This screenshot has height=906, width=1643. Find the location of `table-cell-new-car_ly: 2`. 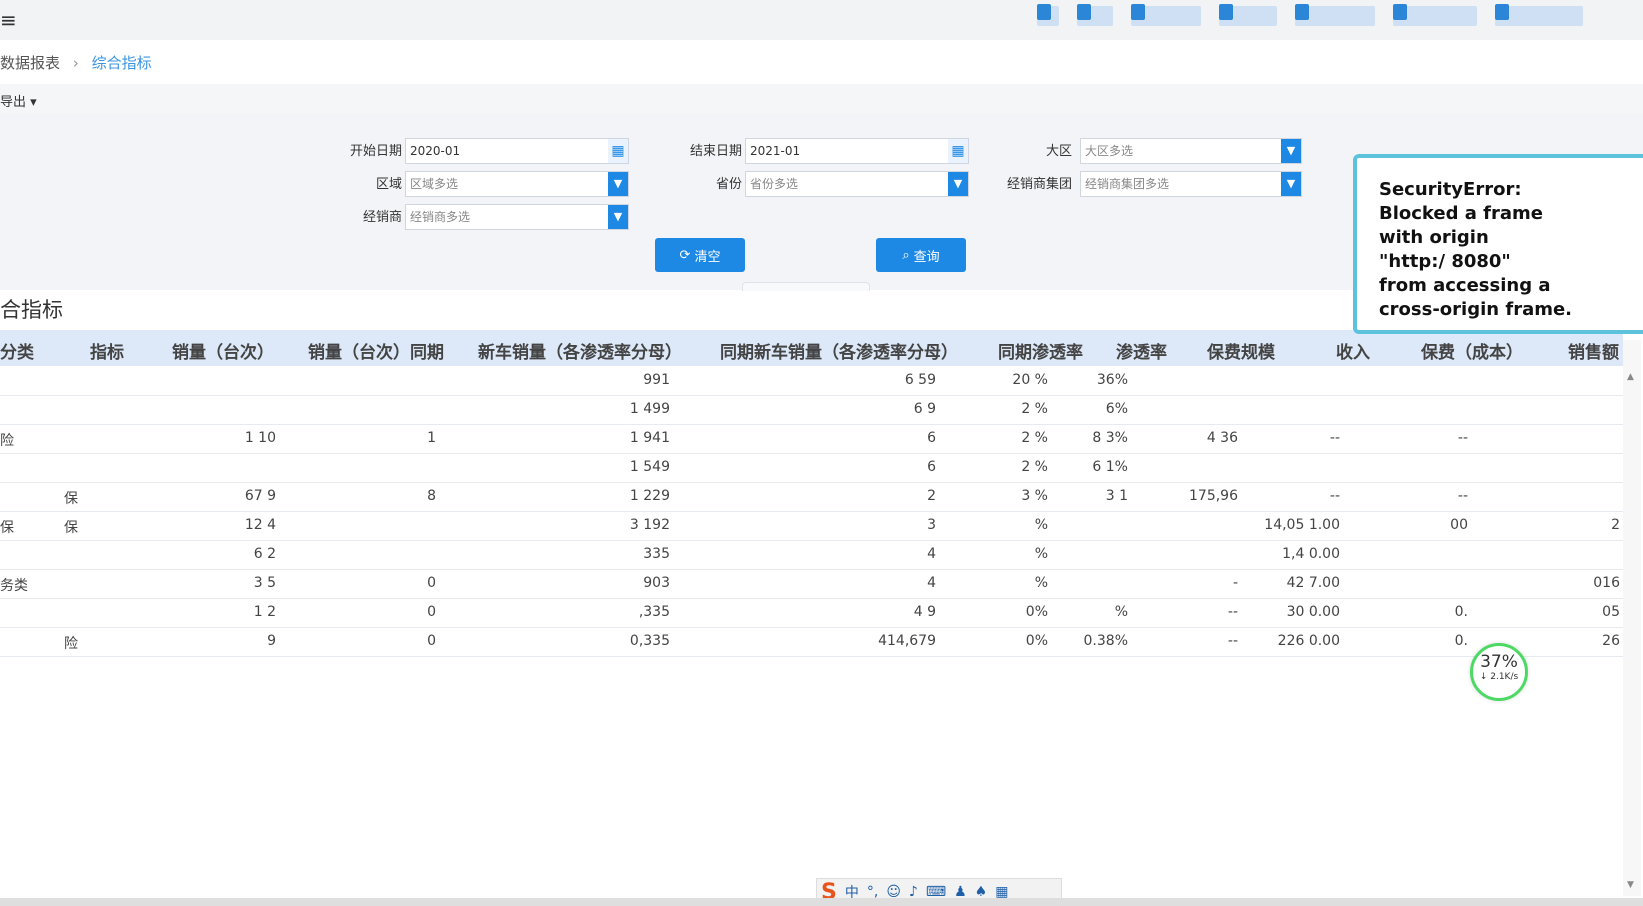

table-cell-new-car_ly: 2 is located at coordinates (931, 496).